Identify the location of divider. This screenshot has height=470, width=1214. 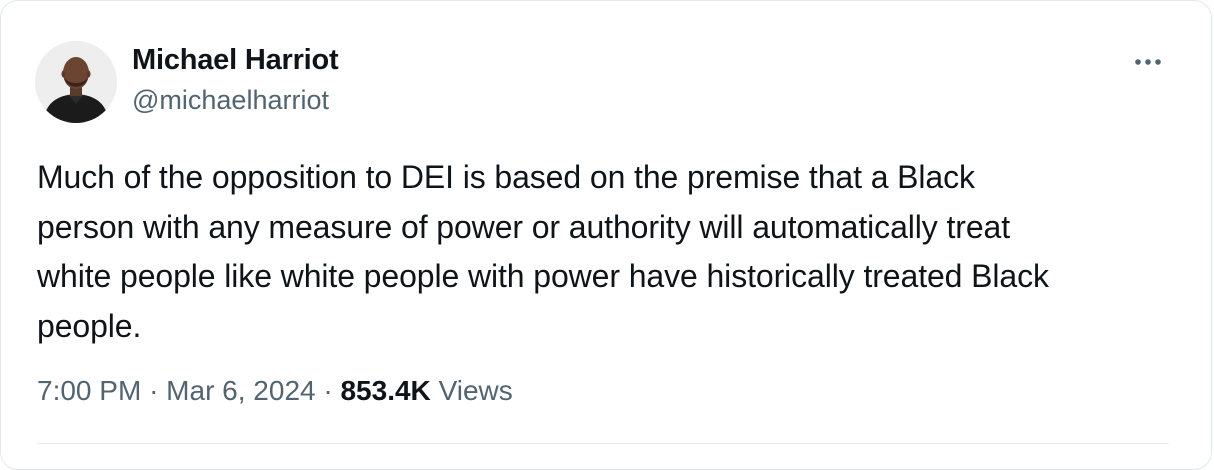
(603, 443).